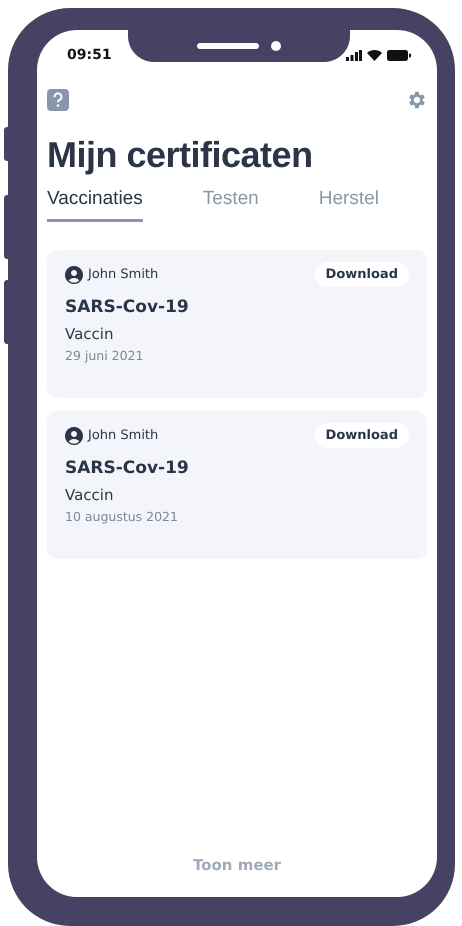 This screenshot has width=462, height=926. What do you see at coordinates (89, 55) in the screenshot?
I see `status-time: 09:51` at bounding box center [89, 55].